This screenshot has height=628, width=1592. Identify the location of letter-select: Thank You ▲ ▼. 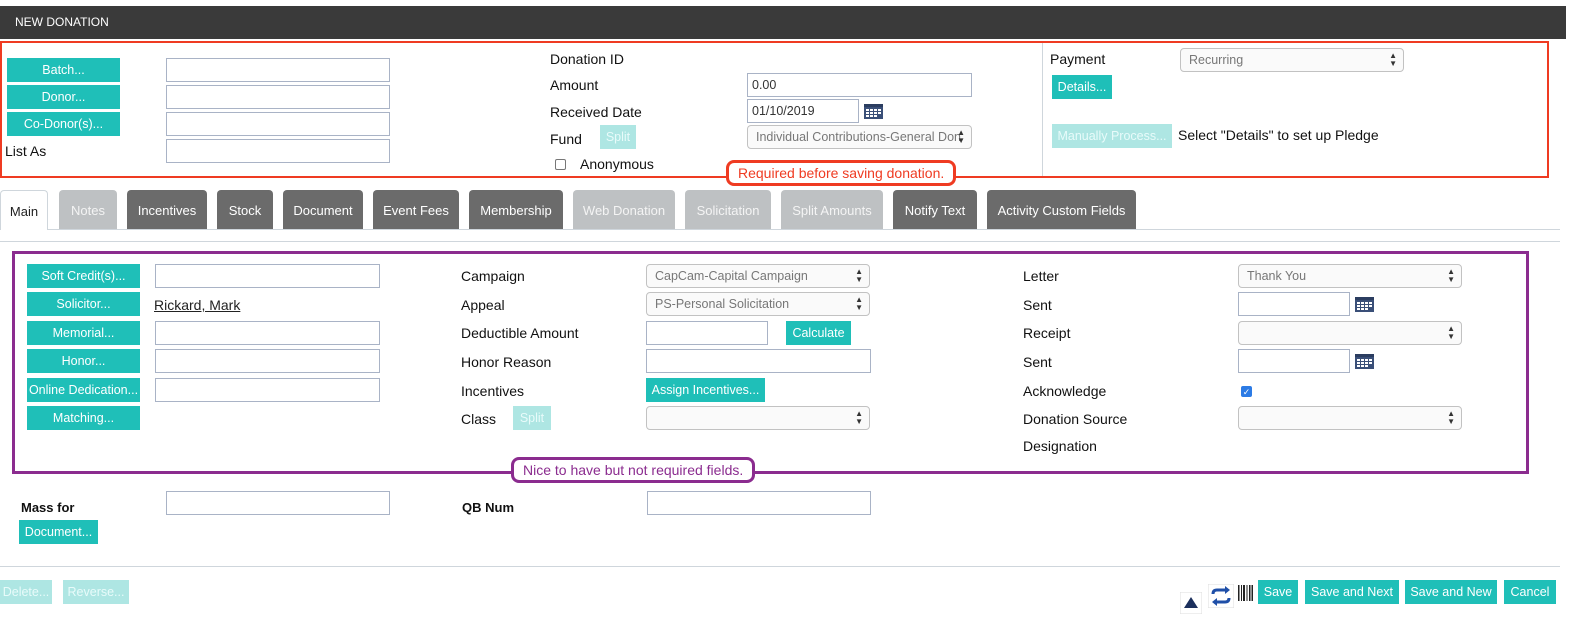
(1350, 276).